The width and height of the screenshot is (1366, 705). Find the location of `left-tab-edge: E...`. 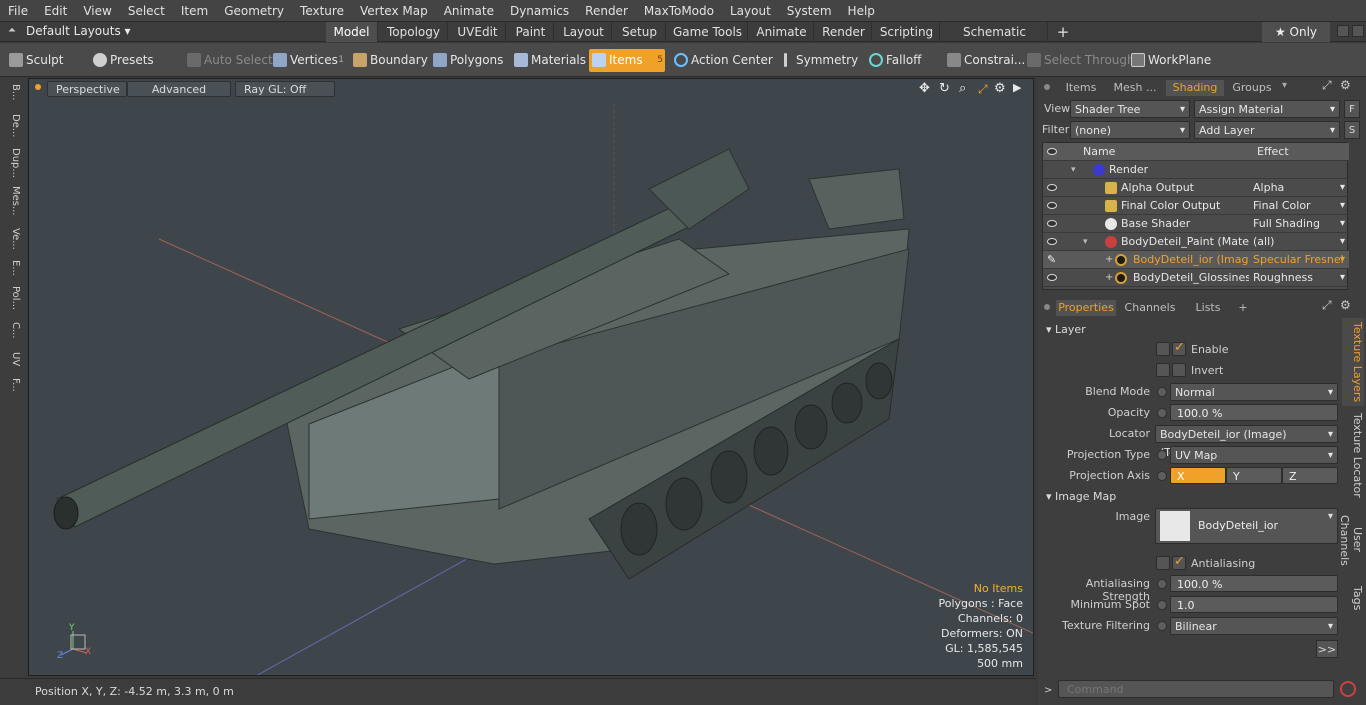

left-tab-edge: E... is located at coordinates (13, 268).